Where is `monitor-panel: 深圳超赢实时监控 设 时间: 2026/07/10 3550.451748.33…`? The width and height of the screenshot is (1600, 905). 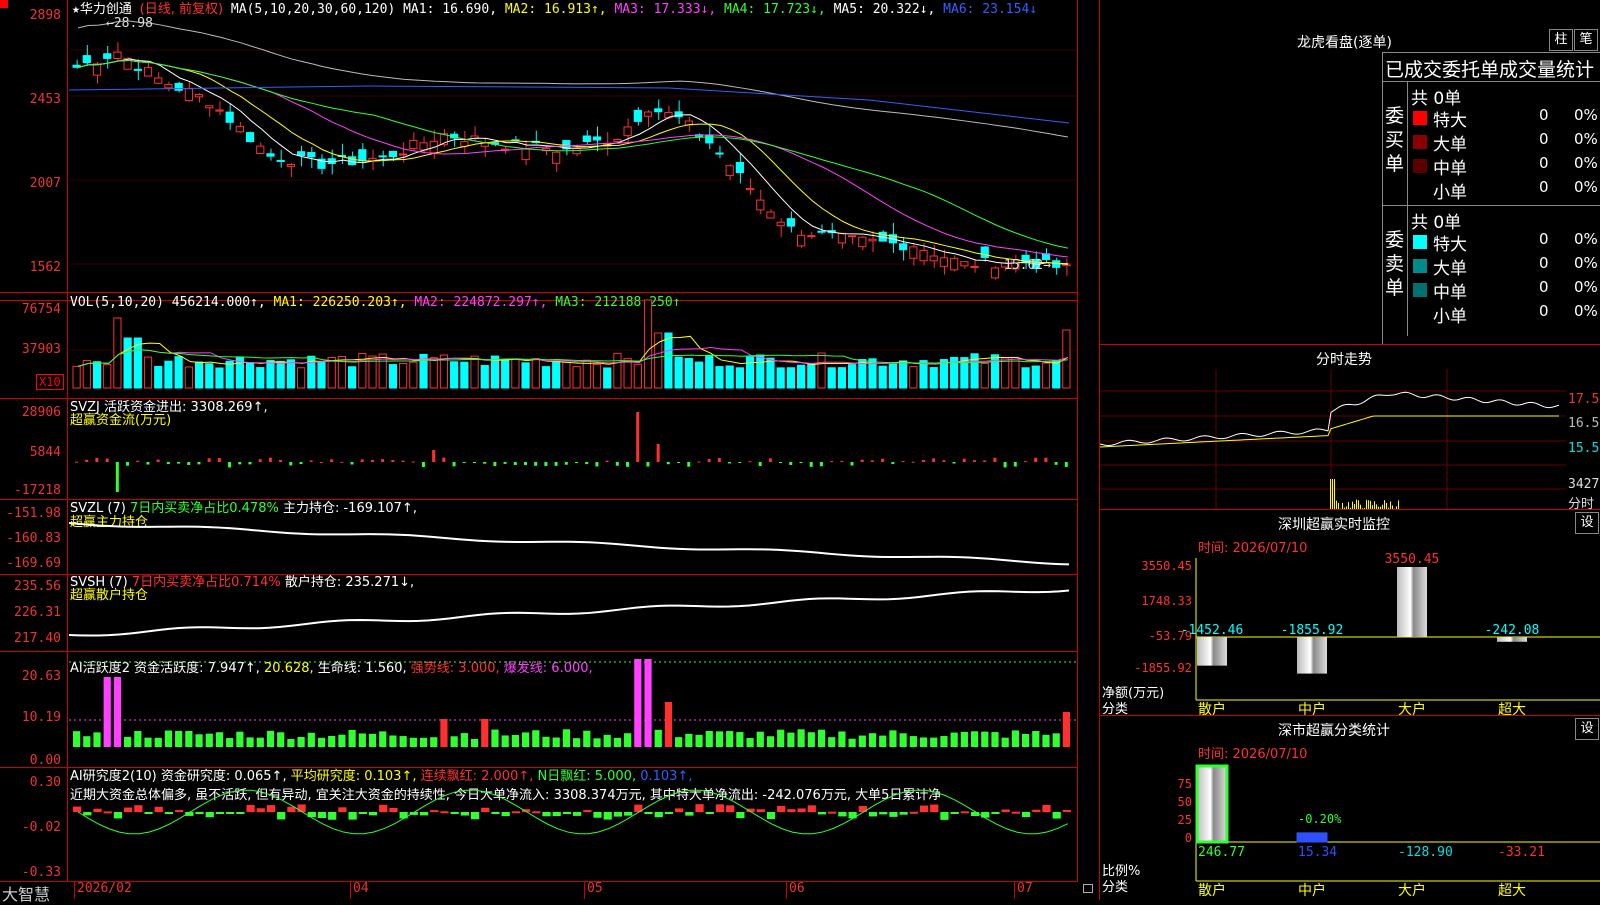 monitor-panel: 深圳超赢实时监控 设 时间: 2026/07/10 3550.451748.33… is located at coordinates (1350, 612).